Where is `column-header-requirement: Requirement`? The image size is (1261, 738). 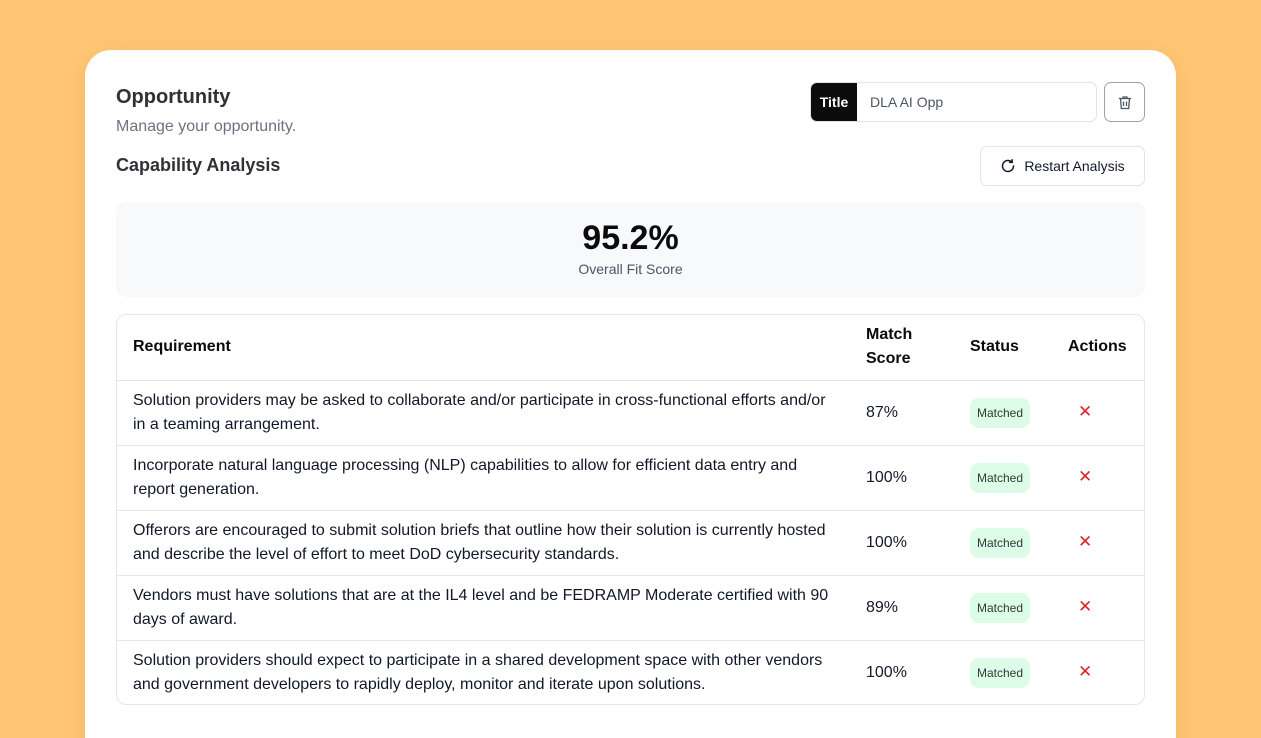 column-header-requirement: Requirement is located at coordinates (182, 347).